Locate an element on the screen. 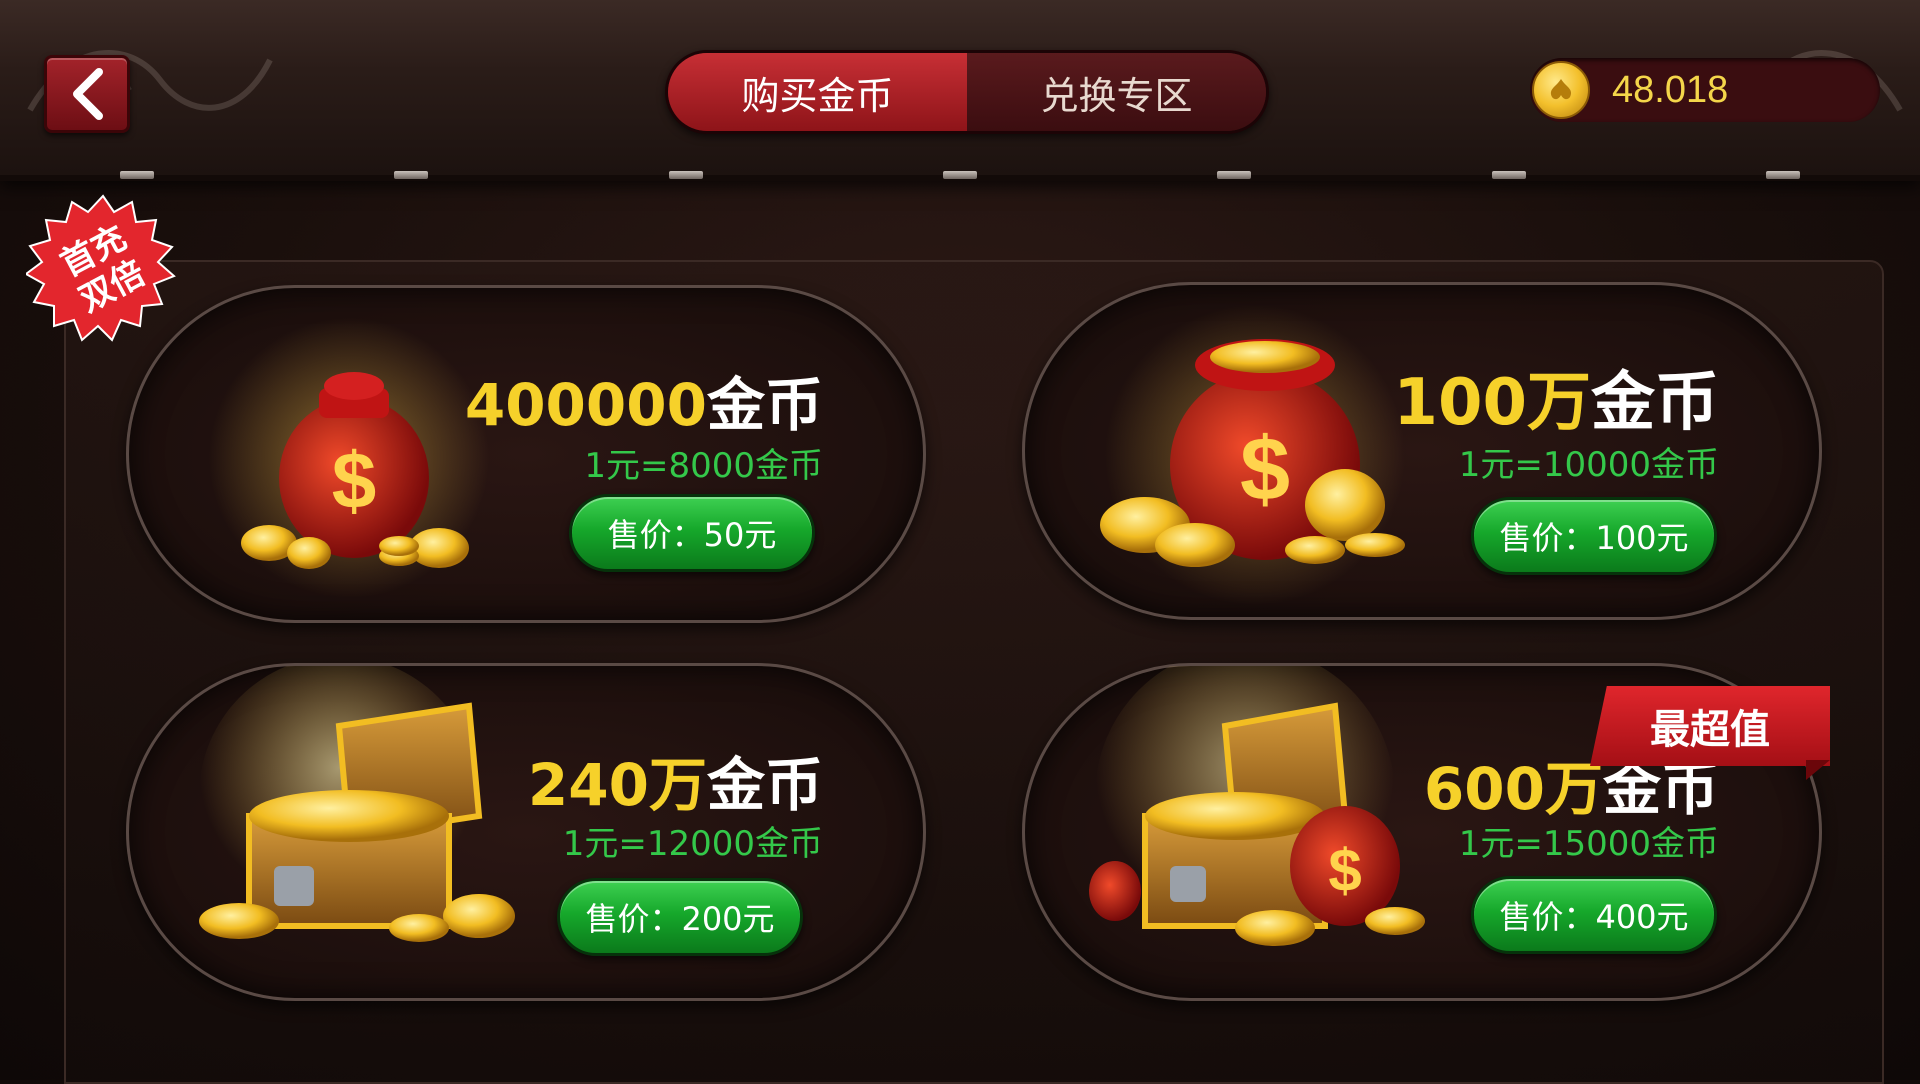  back-button is located at coordinates (87, 94).